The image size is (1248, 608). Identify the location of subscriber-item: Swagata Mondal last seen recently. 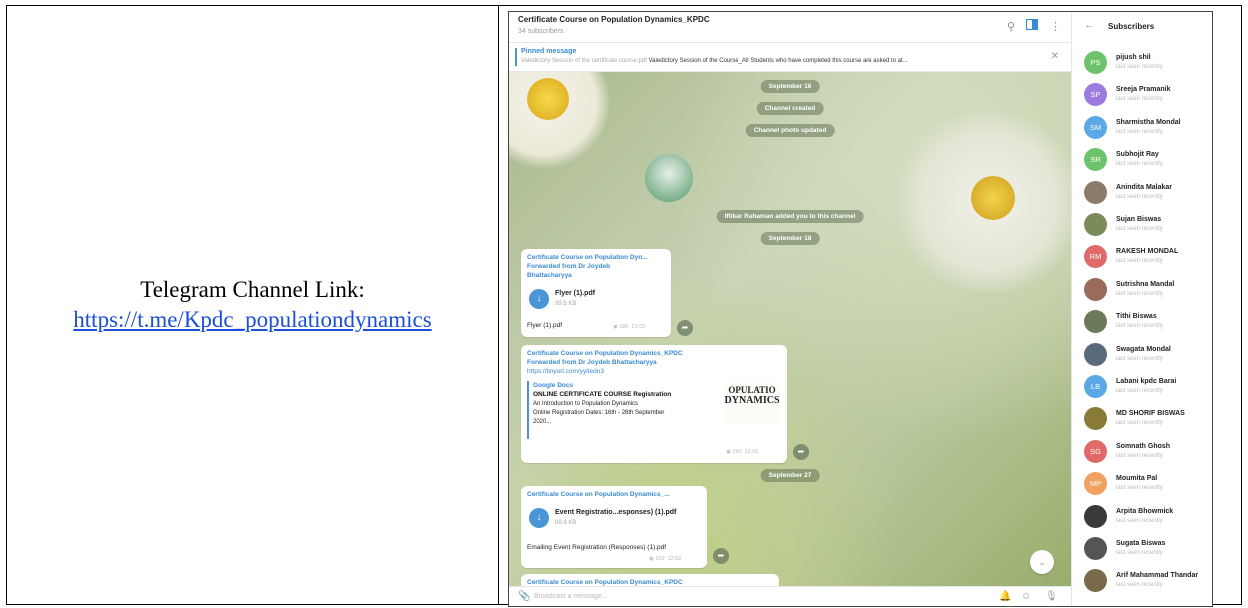
(1142, 357).